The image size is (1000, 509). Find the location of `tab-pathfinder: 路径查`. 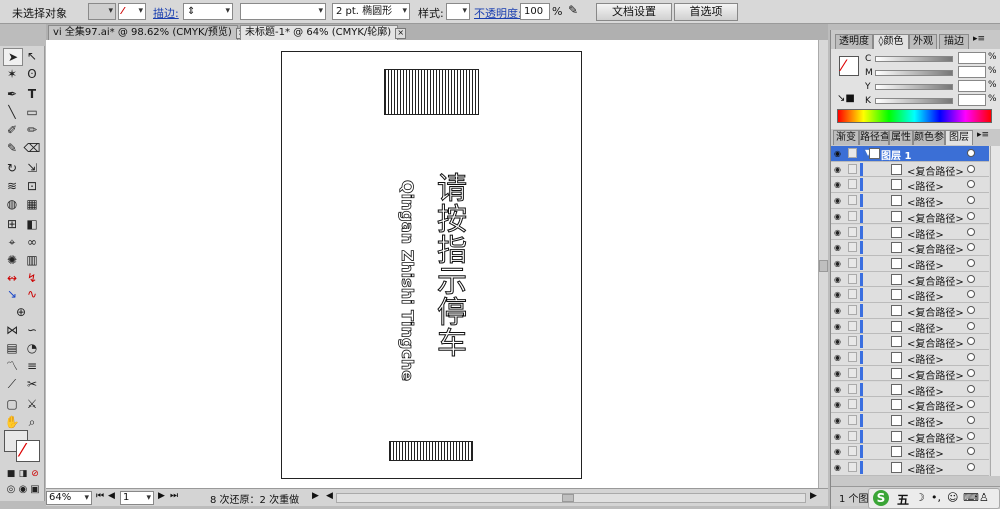

tab-pathfinder: 路径查 is located at coordinates (874, 137).